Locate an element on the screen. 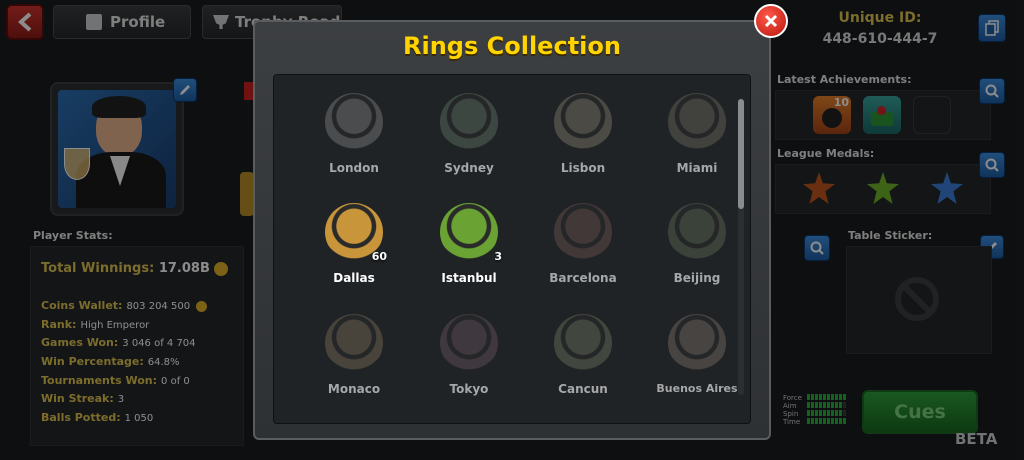 This screenshot has height=460, width=1024. modal-title: Rings Collection is located at coordinates (512, 46).